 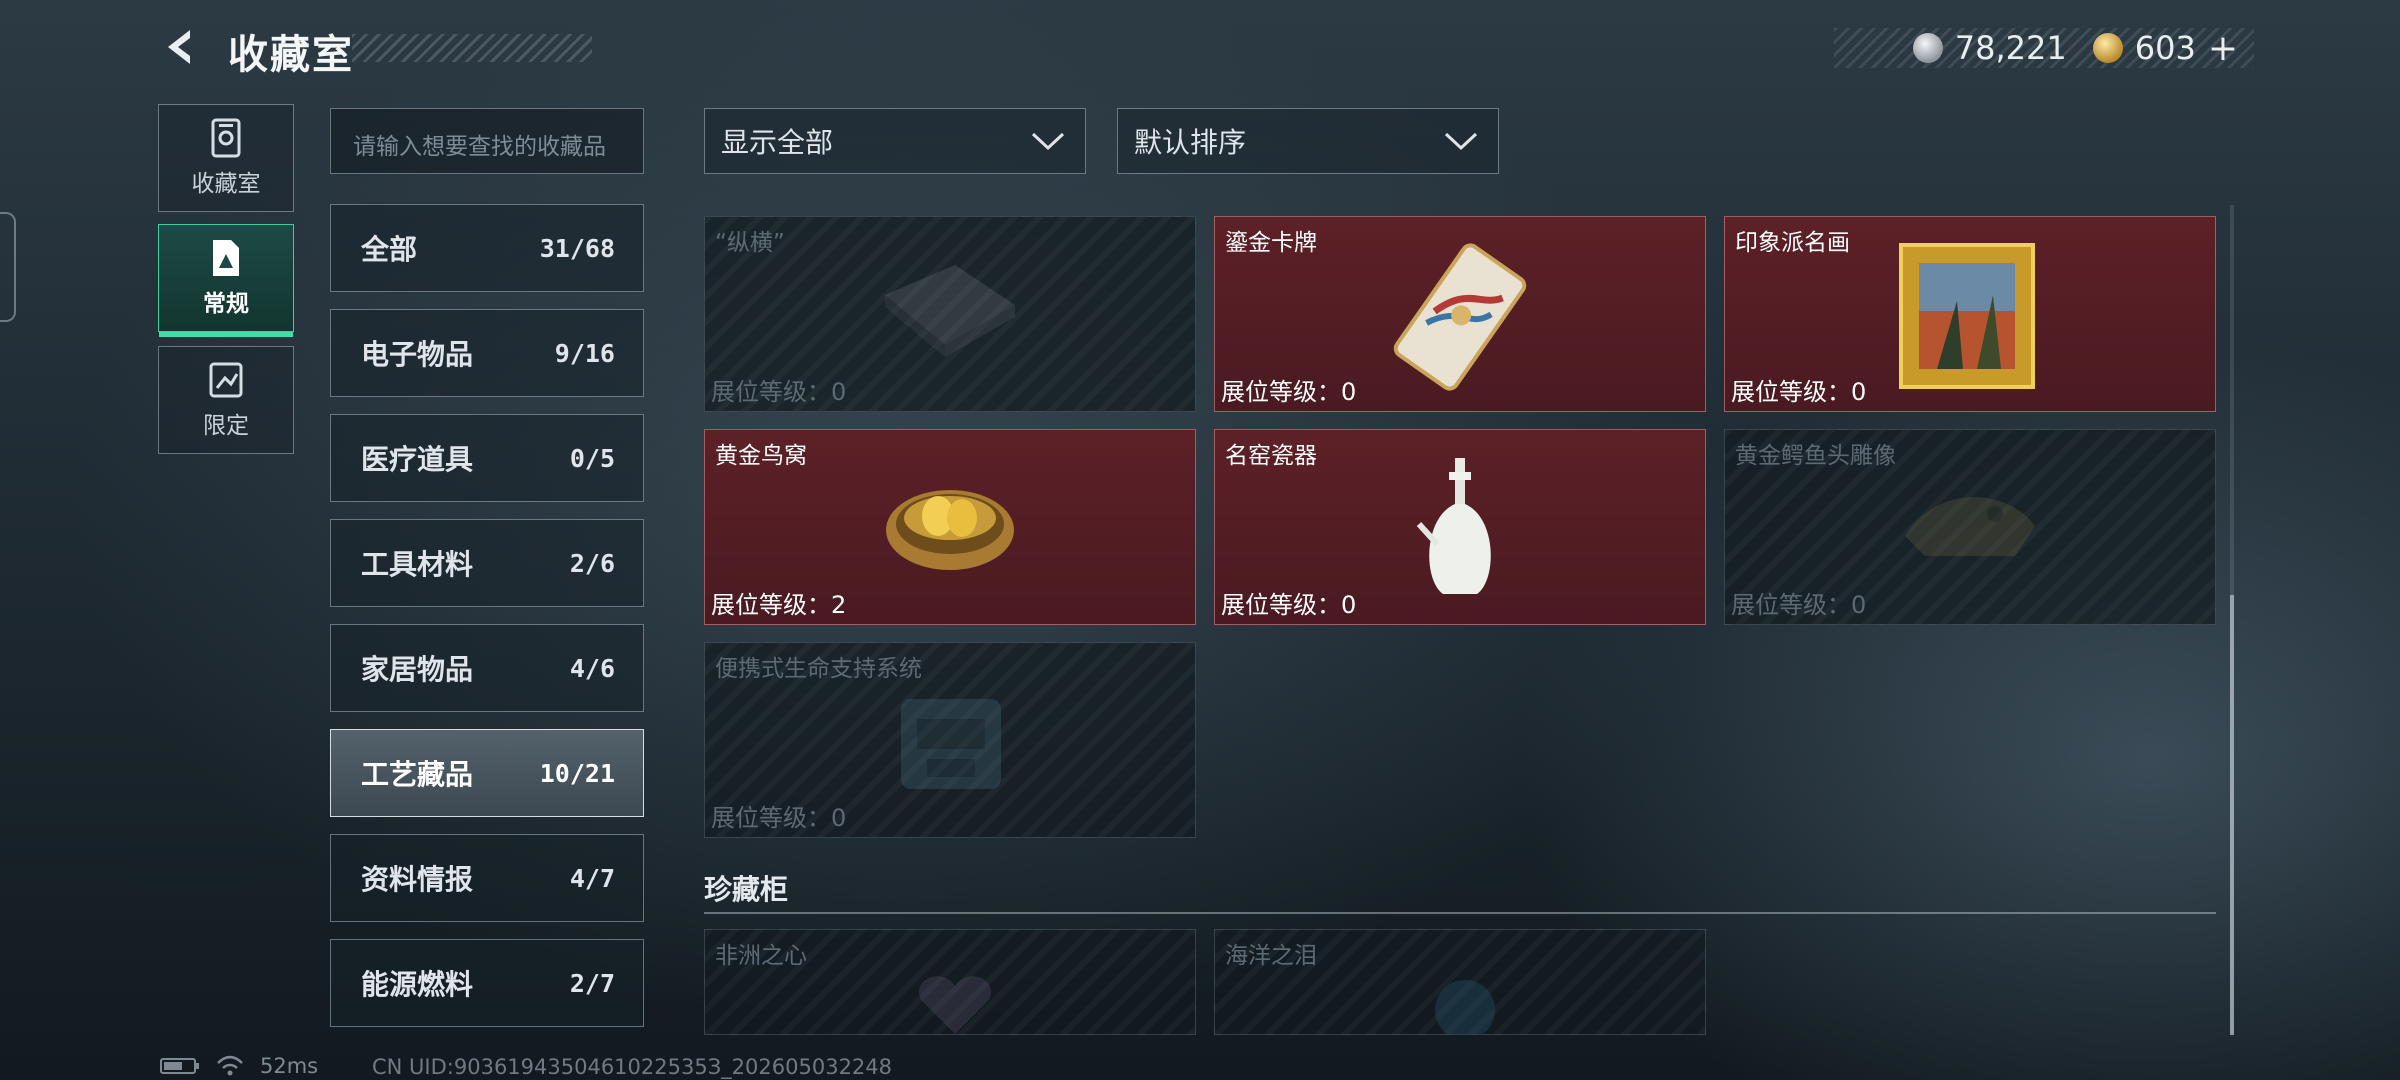 What do you see at coordinates (592, 878) in the screenshot?
I see `category-count: 4/7` at bounding box center [592, 878].